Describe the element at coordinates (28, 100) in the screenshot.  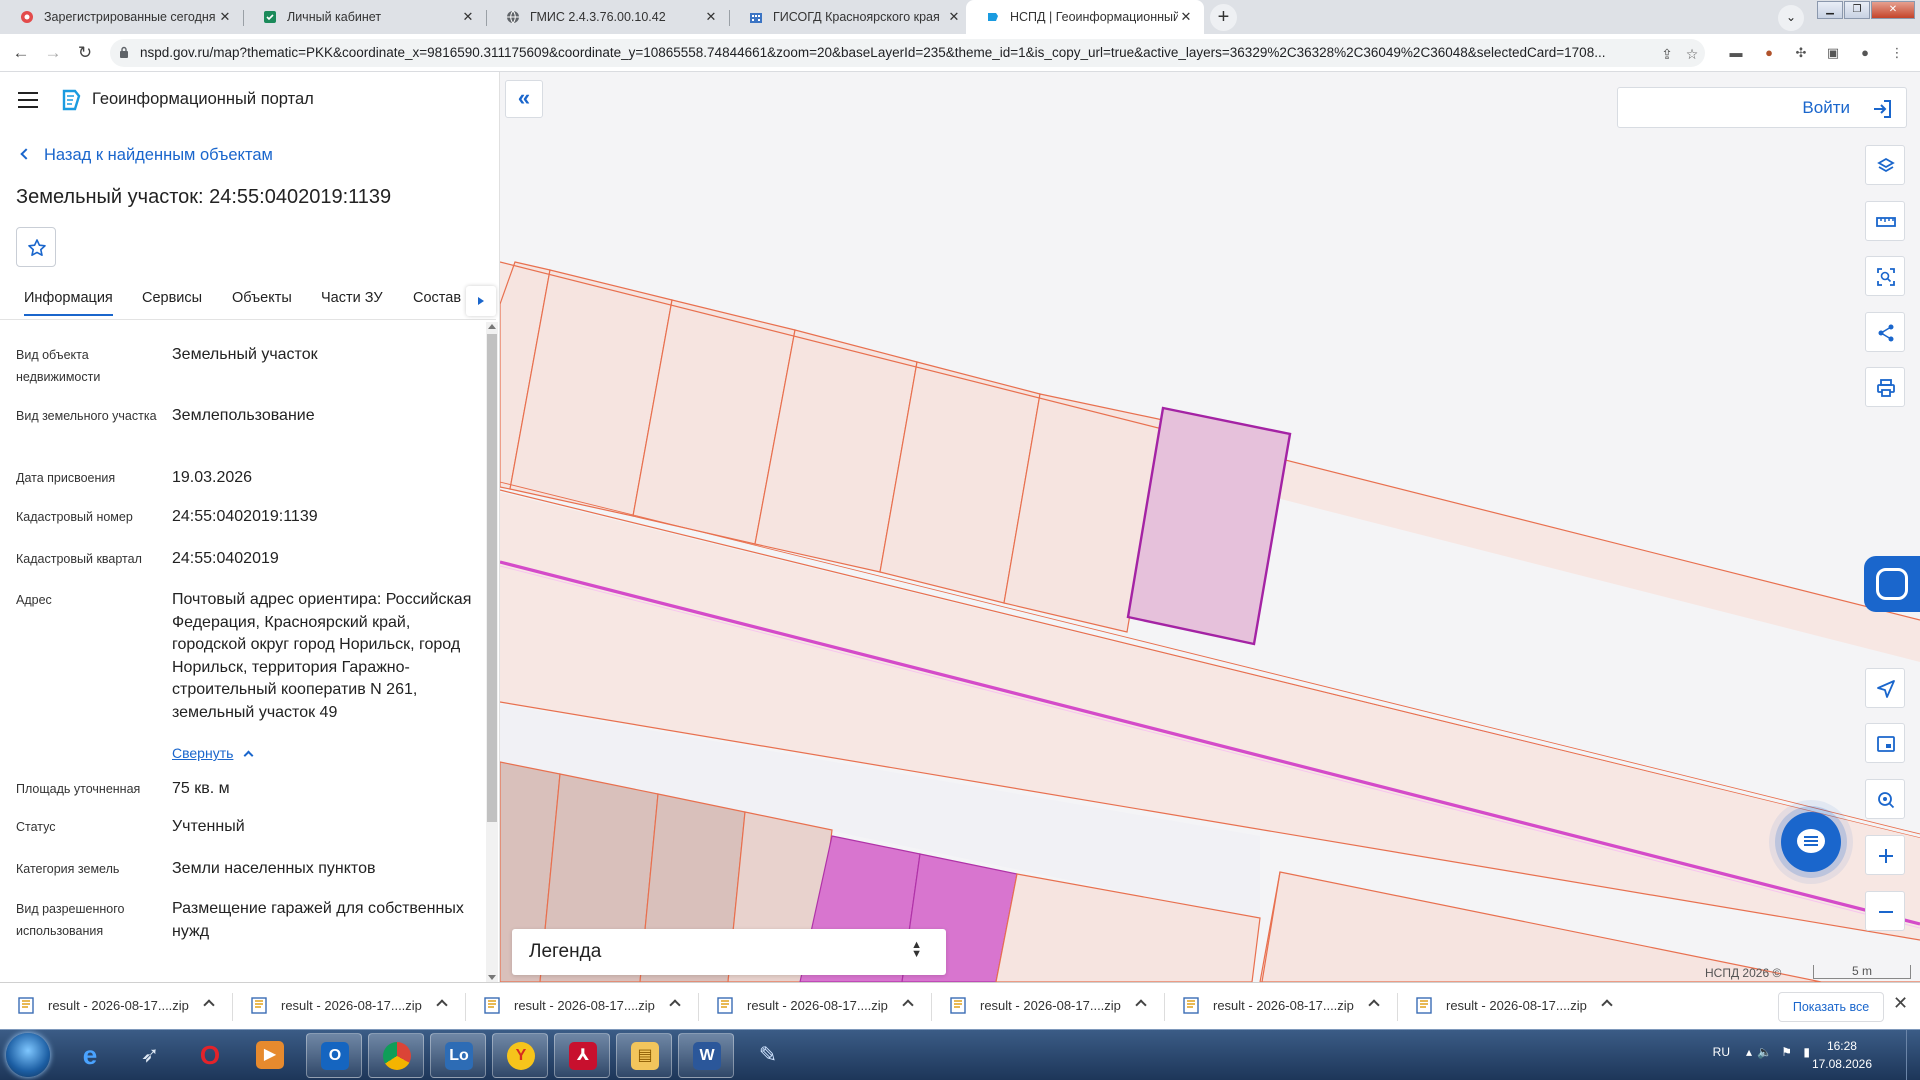
I see `hamburger-menu-icon` at that location.